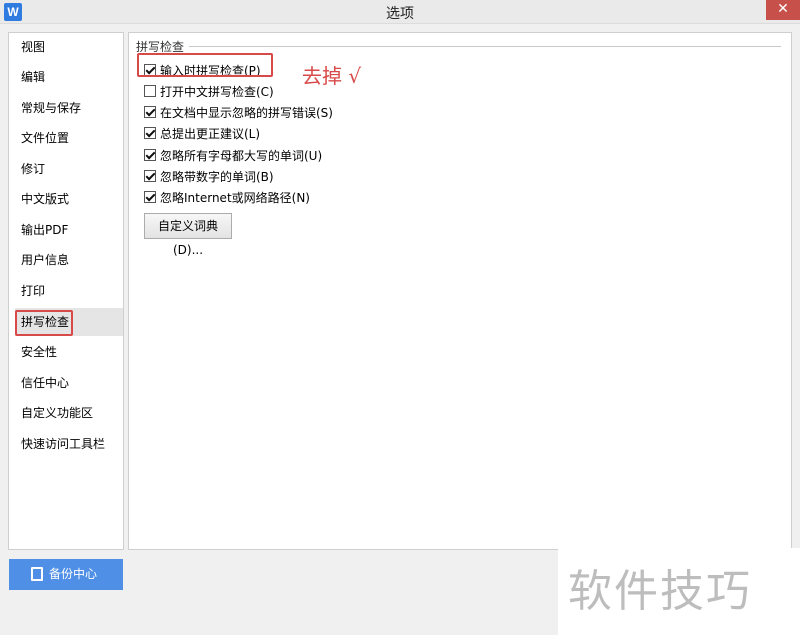 The height and width of the screenshot is (635, 800). What do you see at coordinates (246, 112) in the screenshot?
I see `option-label: 在文档中显示忽略的拼写错误(S)` at bounding box center [246, 112].